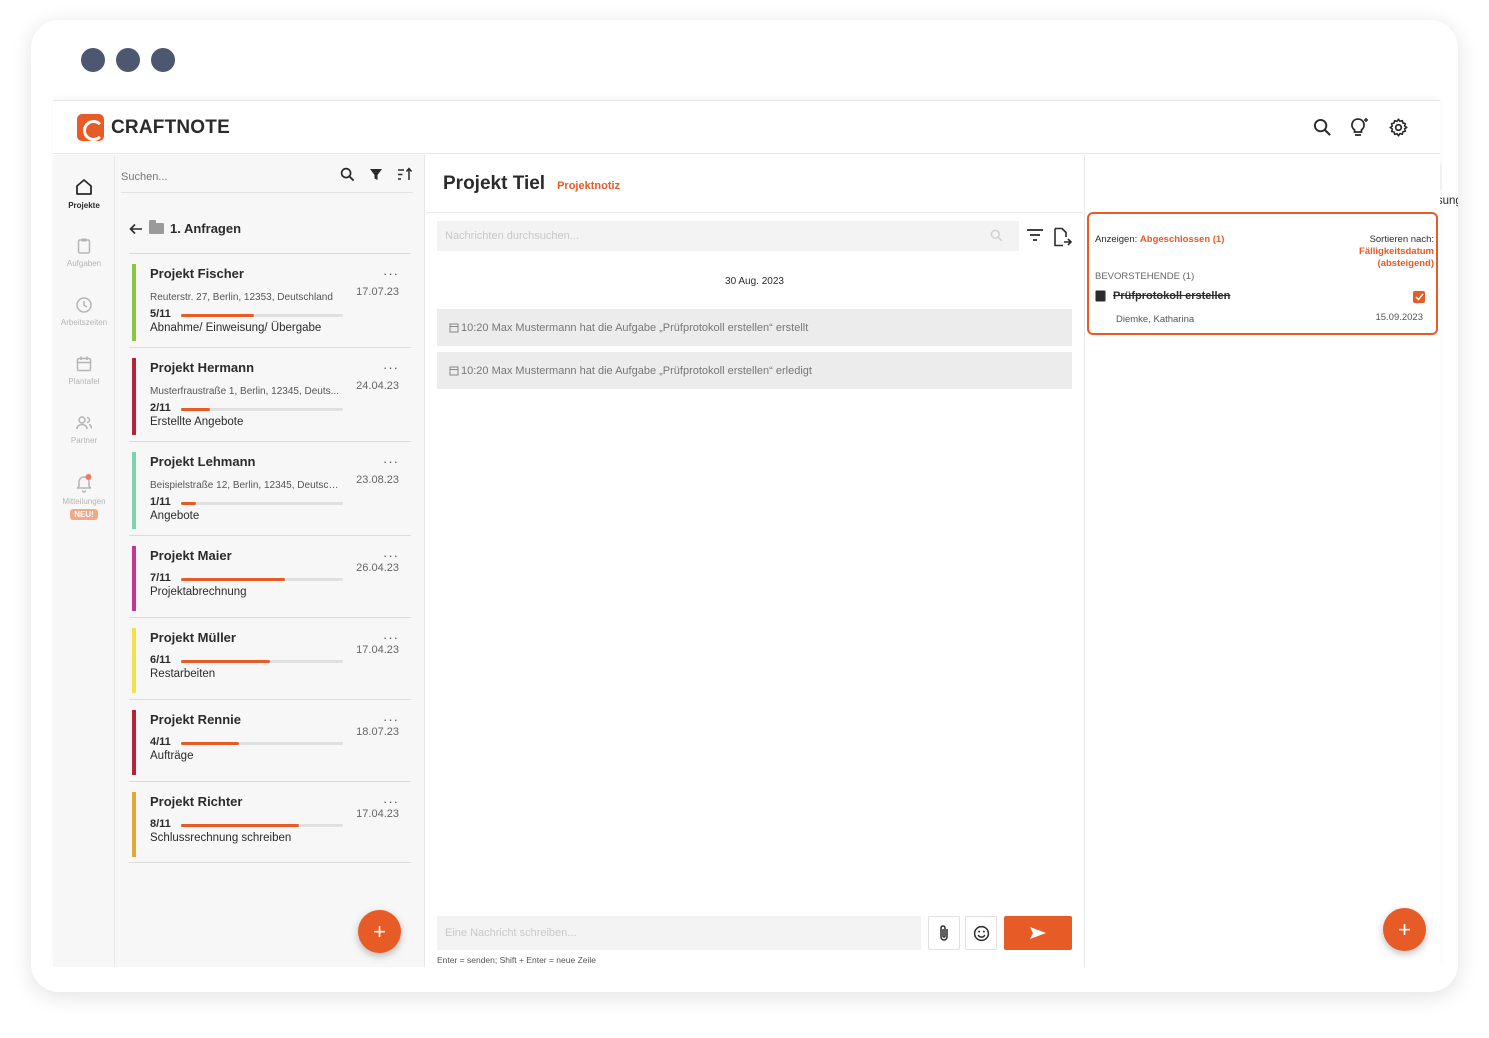 This screenshot has height=1038, width=1489. What do you see at coordinates (1035, 235) in the screenshot?
I see `filter-lines-icon` at bounding box center [1035, 235].